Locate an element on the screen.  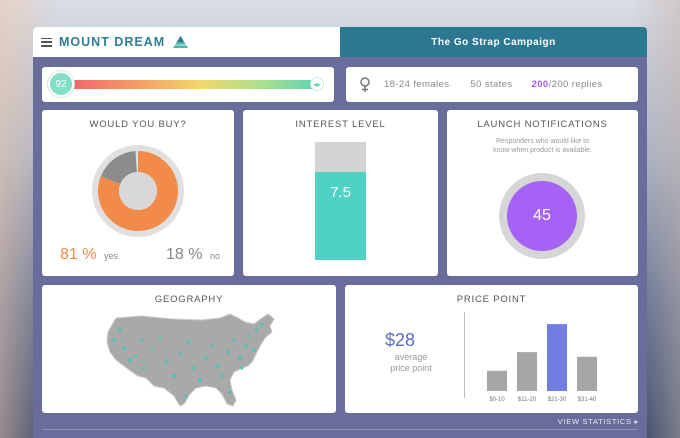
states-count: 50 states is located at coordinates (491, 84).